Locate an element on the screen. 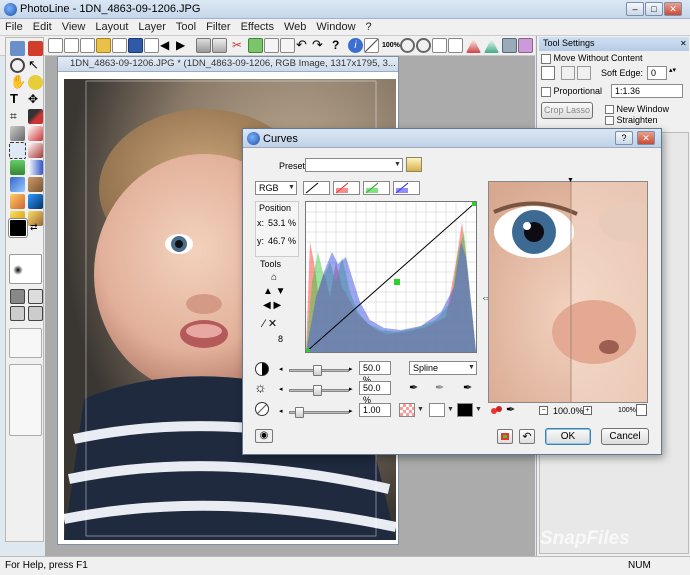 The height and width of the screenshot is (575, 690). sharpen-tool-icon is located at coordinates (35, 201).